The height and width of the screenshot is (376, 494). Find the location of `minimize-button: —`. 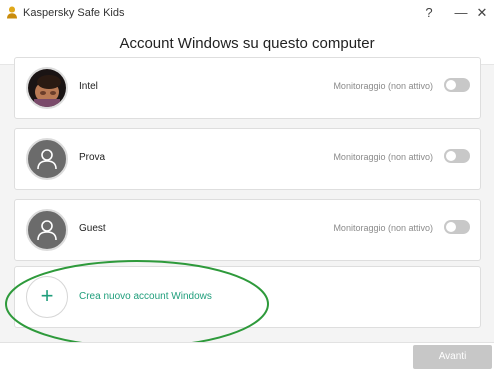

minimize-button: — is located at coordinates (461, 13).